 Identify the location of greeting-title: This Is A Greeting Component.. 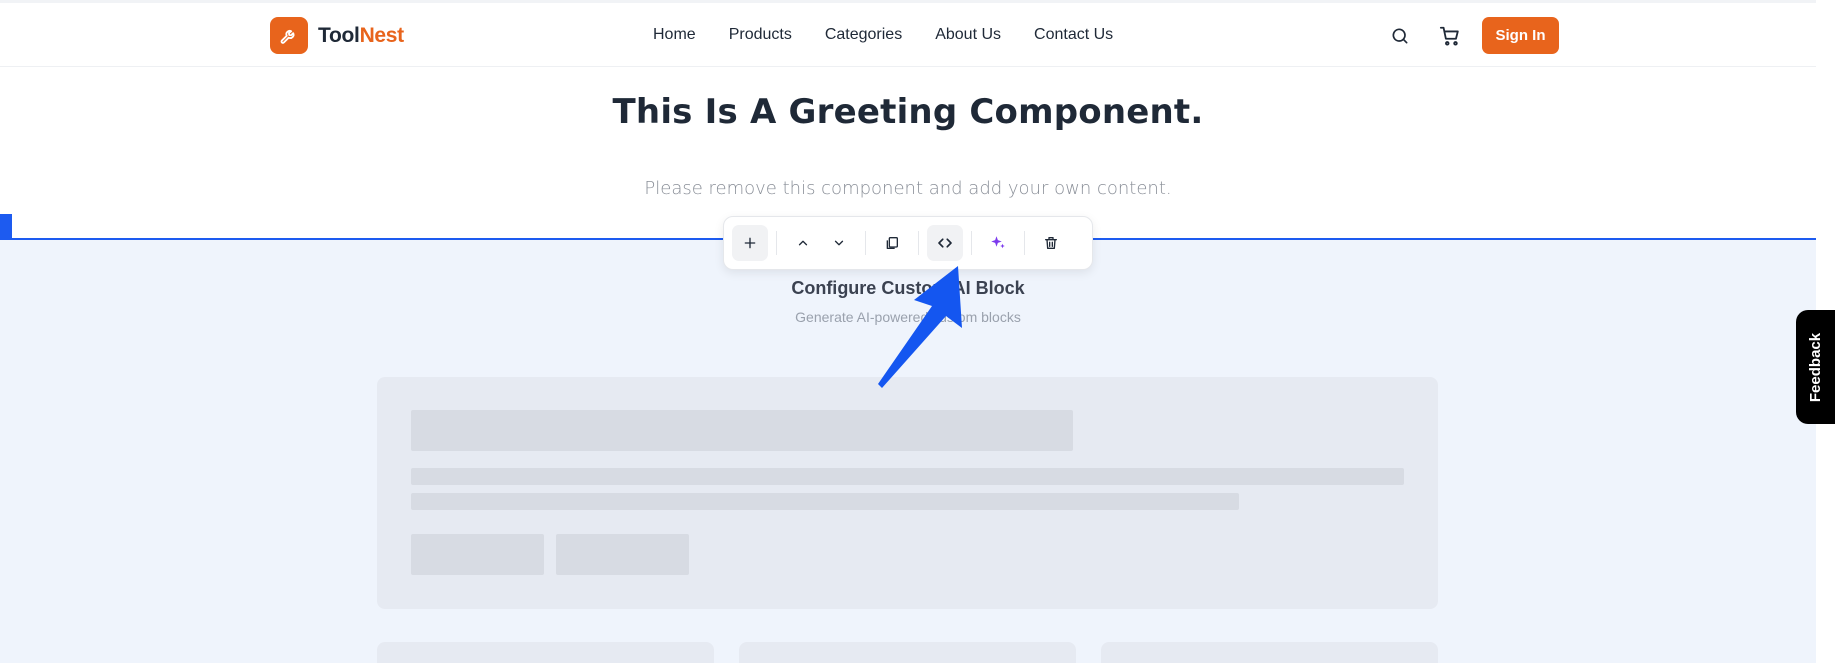
(908, 112).